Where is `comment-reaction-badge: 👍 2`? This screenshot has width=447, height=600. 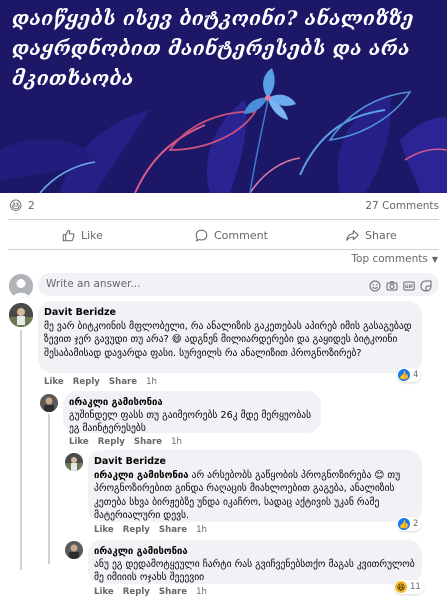 comment-reaction-badge: 👍 2 is located at coordinates (409, 524).